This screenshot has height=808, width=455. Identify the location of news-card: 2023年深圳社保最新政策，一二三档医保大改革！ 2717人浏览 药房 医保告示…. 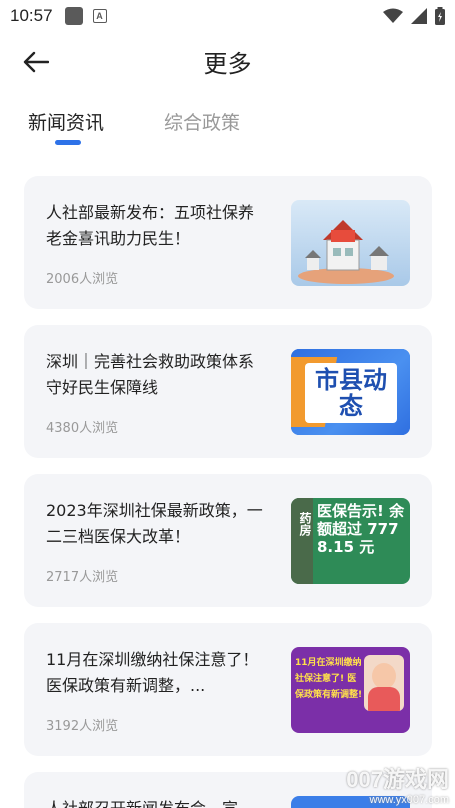
(228, 540).